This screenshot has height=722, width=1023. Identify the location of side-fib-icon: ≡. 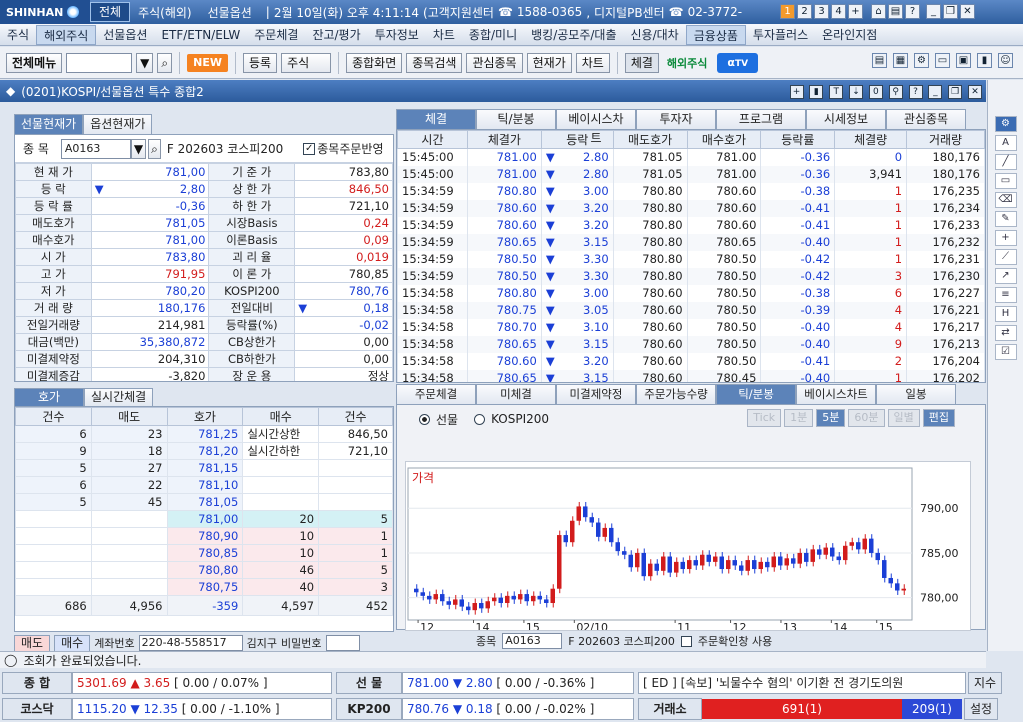
(1005, 295).